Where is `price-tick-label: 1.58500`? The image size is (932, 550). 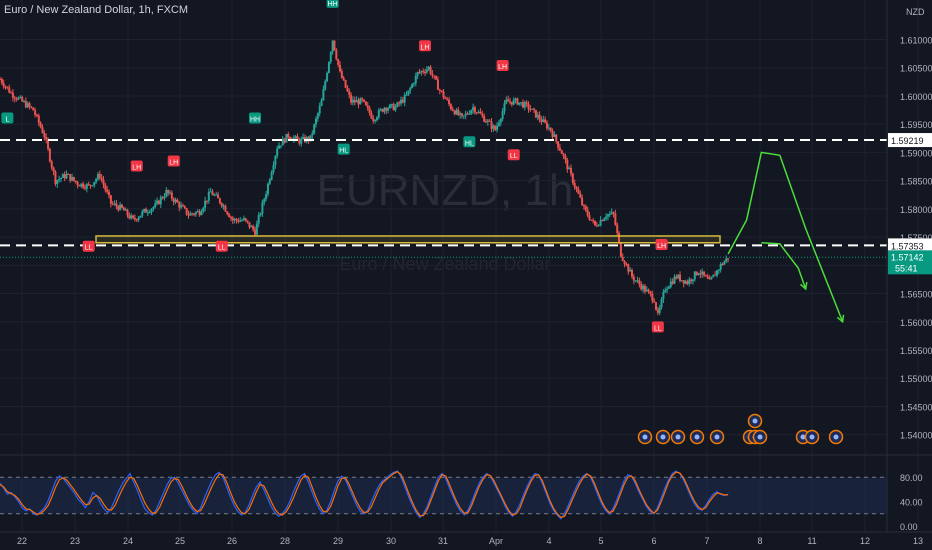 price-tick-label: 1.58500 is located at coordinates (916, 182).